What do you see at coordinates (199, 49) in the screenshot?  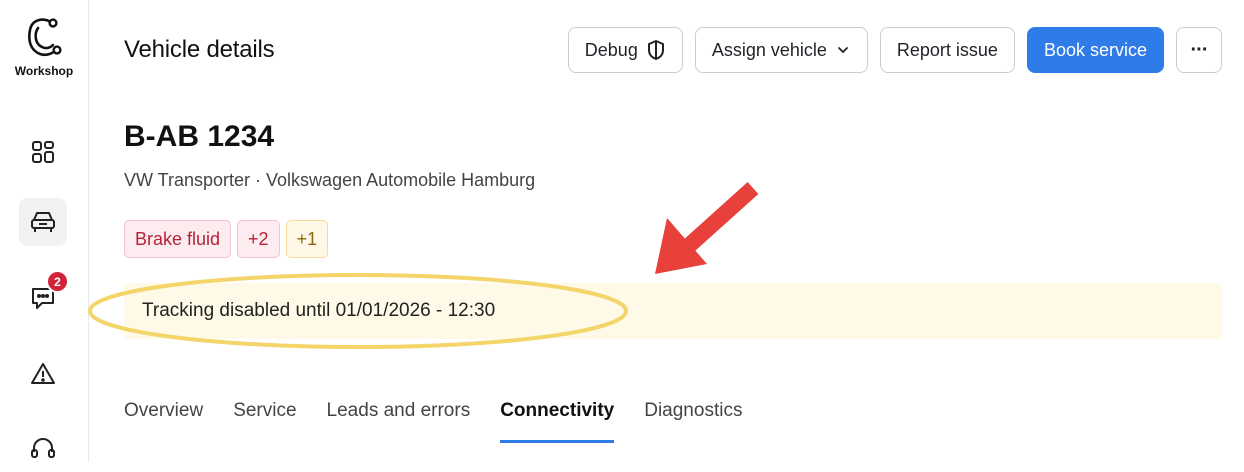 I see `page-title: Vehicle details` at bounding box center [199, 49].